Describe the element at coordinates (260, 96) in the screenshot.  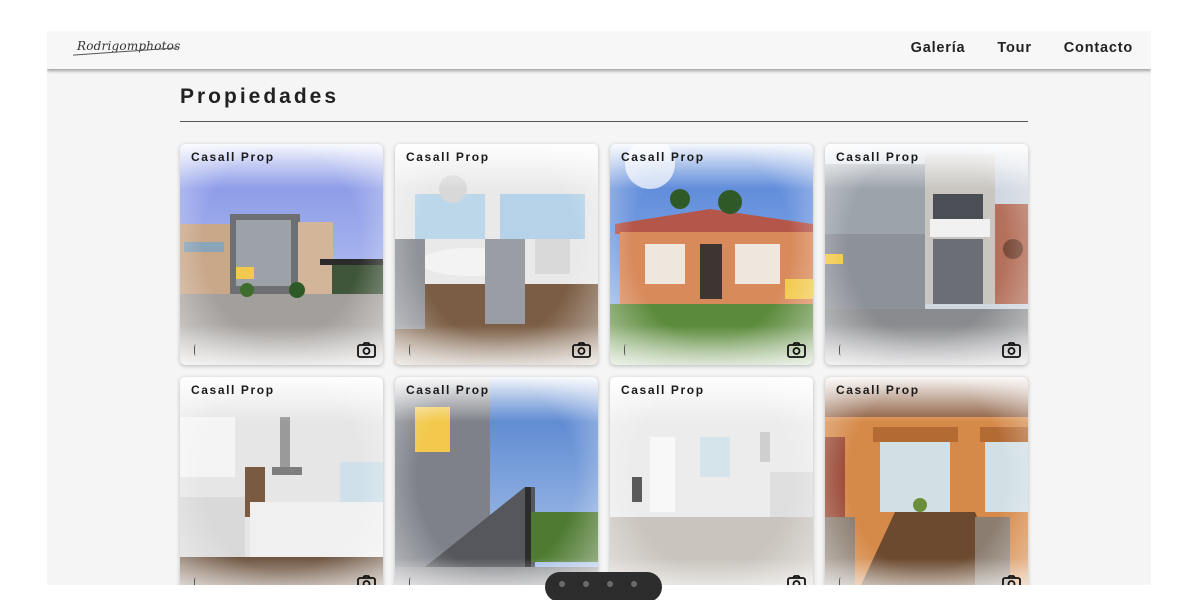
I see `page-title: Propiedades` at that location.